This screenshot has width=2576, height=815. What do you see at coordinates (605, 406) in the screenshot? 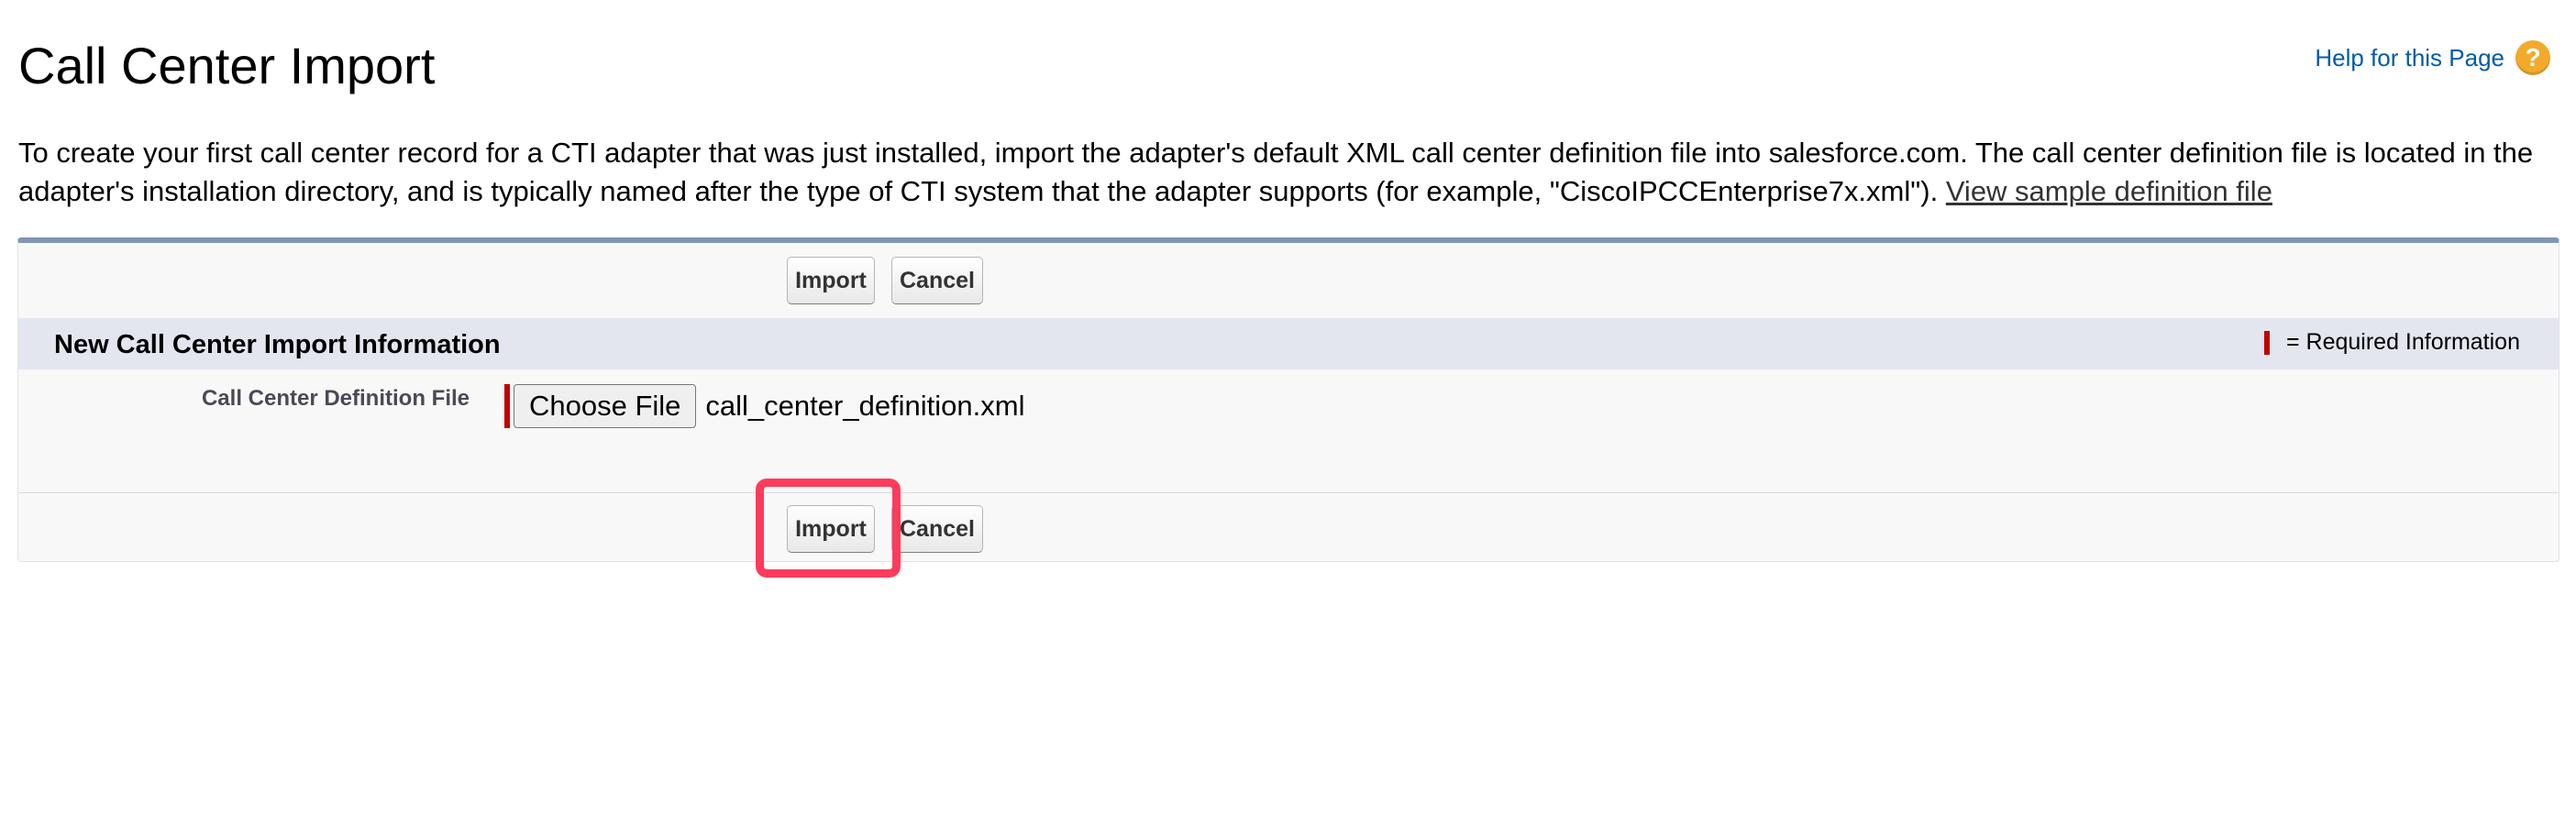
I see `choose-file-button: Choose File` at bounding box center [605, 406].